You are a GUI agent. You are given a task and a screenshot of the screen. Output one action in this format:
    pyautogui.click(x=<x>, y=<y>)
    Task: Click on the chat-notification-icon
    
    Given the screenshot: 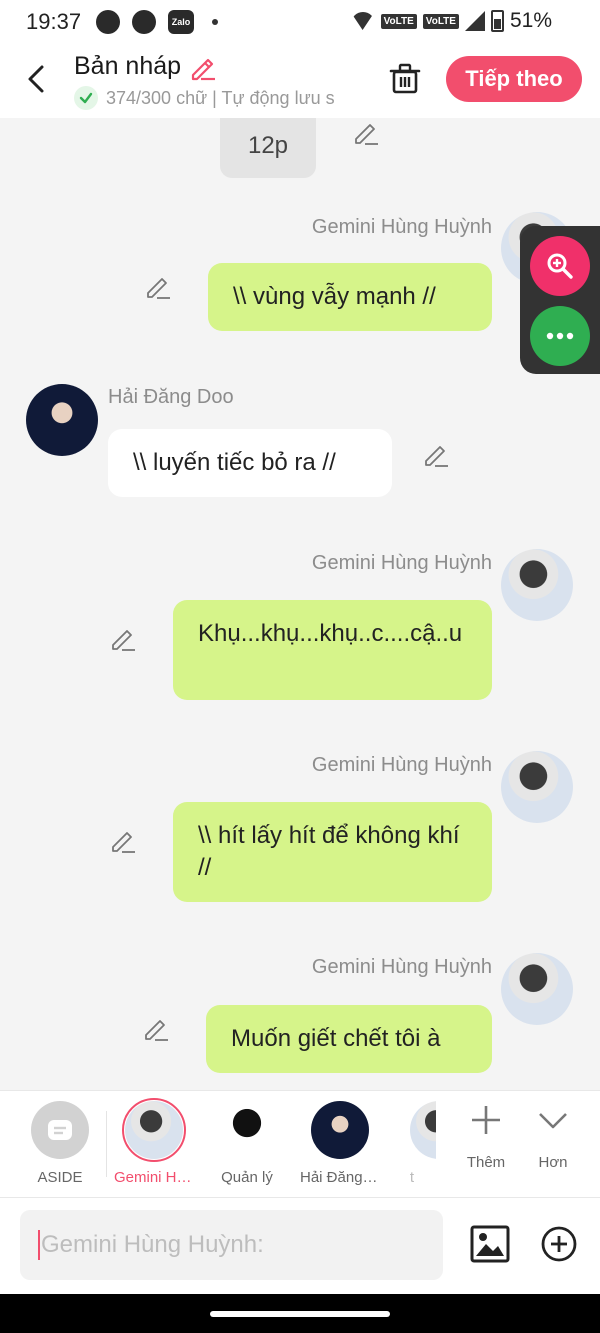 What is the action you would take?
    pyautogui.click(x=108, y=22)
    